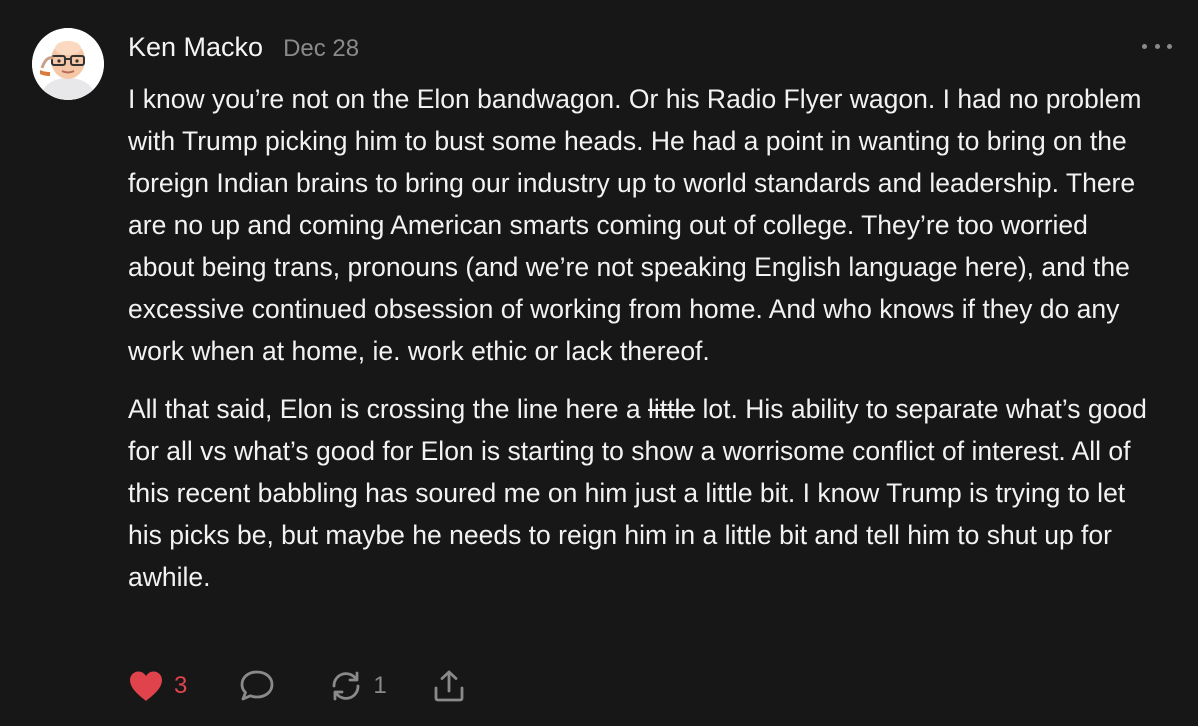 The height and width of the screenshot is (726, 1198). I want to click on like-count: 3, so click(181, 685).